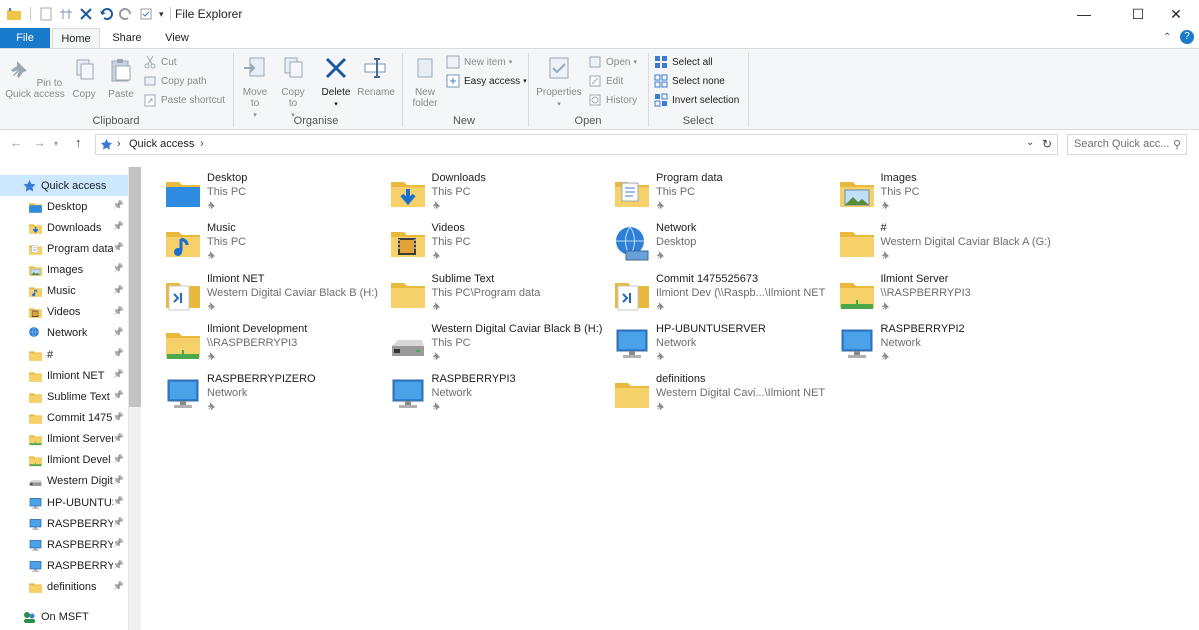 The width and height of the screenshot is (1199, 630). What do you see at coordinates (106, 14) in the screenshot?
I see `undo-icon` at bounding box center [106, 14].